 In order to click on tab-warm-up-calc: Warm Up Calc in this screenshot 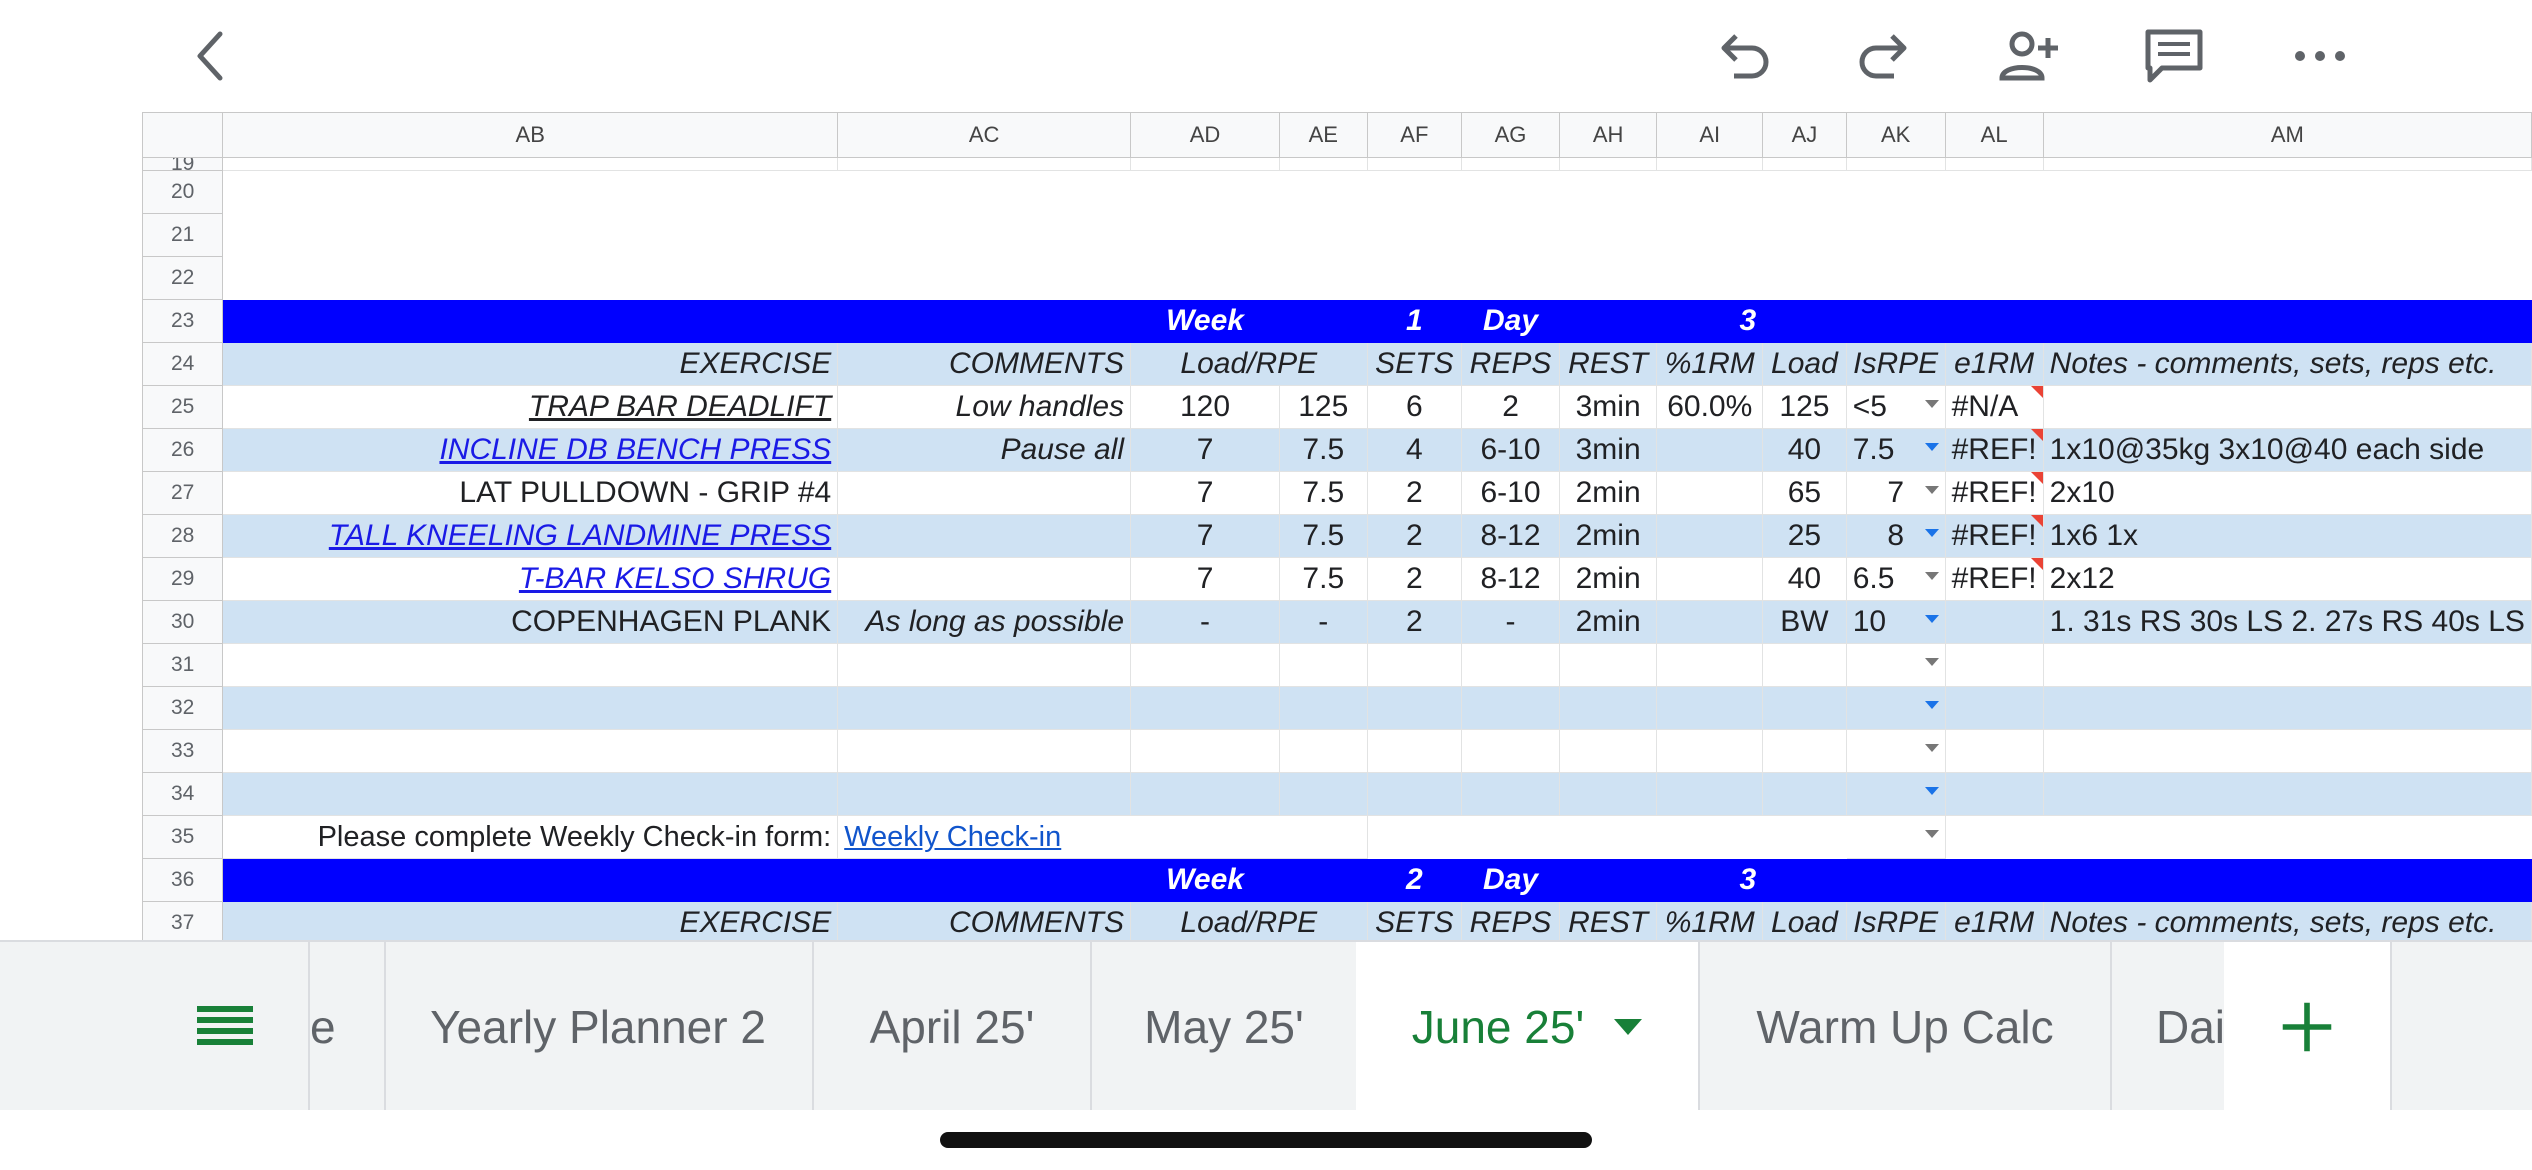, I will do `click(1906, 1027)`.